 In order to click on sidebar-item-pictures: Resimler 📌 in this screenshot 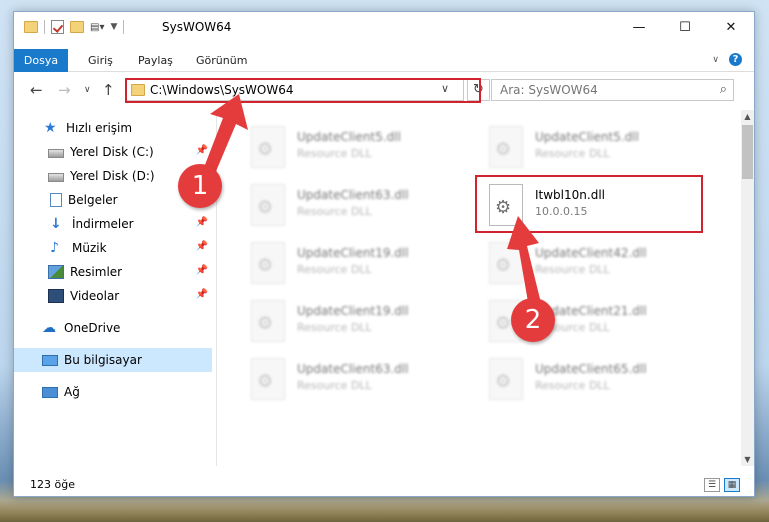, I will do `click(113, 272)`.